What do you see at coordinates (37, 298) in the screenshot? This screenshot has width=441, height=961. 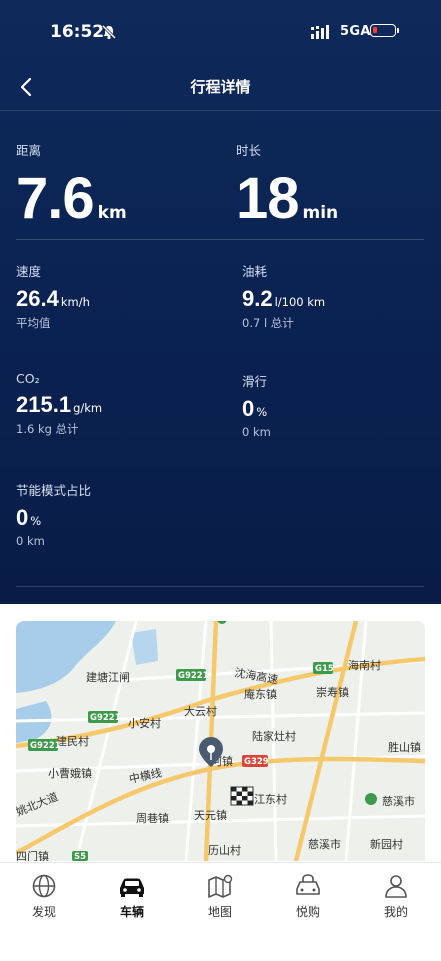 I see `speed-value: 26.4` at bounding box center [37, 298].